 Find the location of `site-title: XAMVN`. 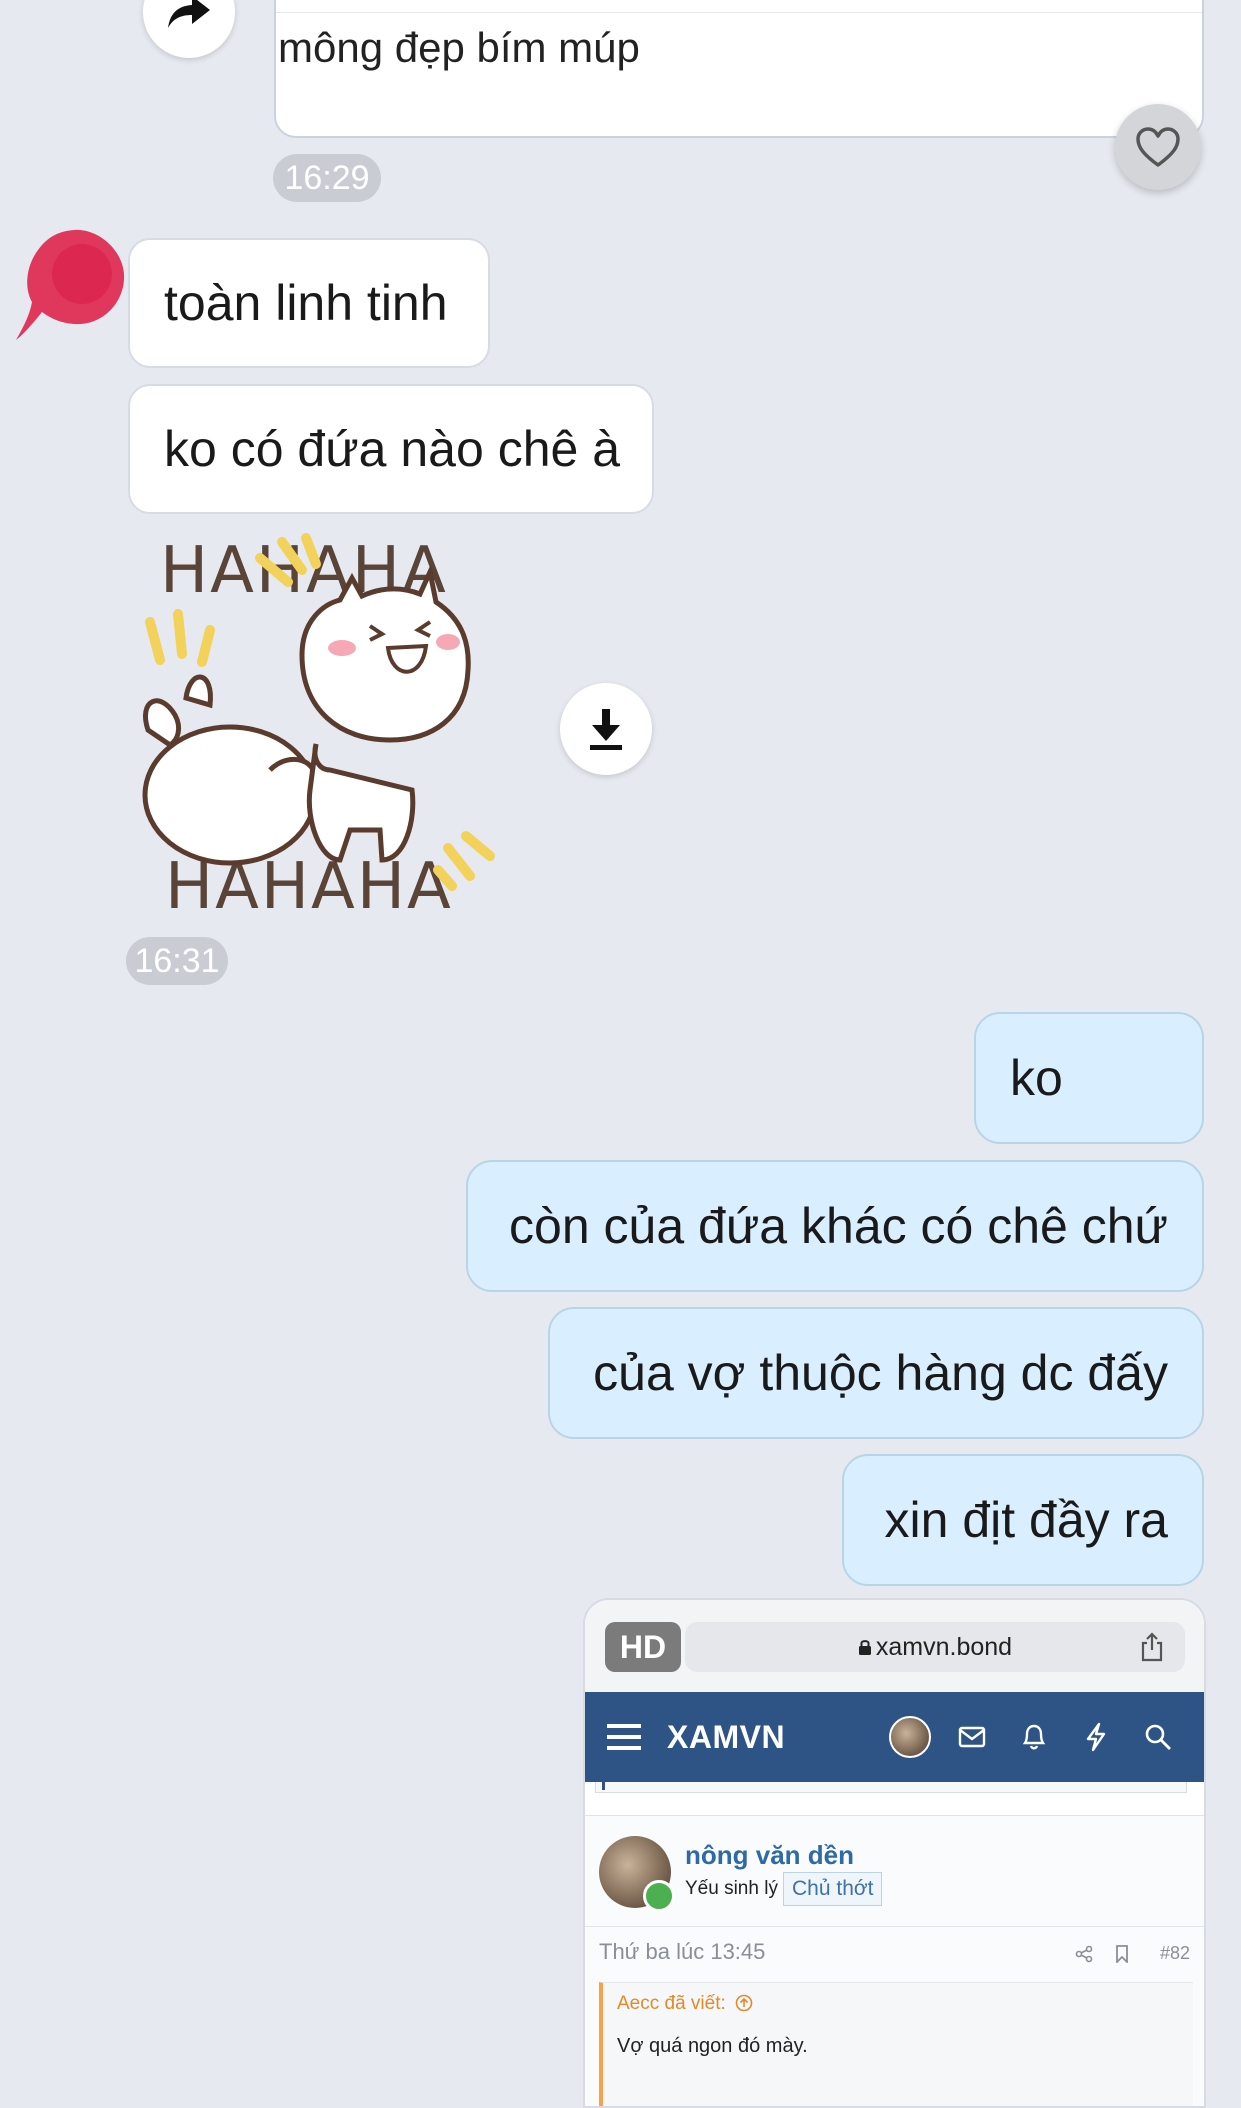

site-title: XAMVN is located at coordinates (726, 1736).